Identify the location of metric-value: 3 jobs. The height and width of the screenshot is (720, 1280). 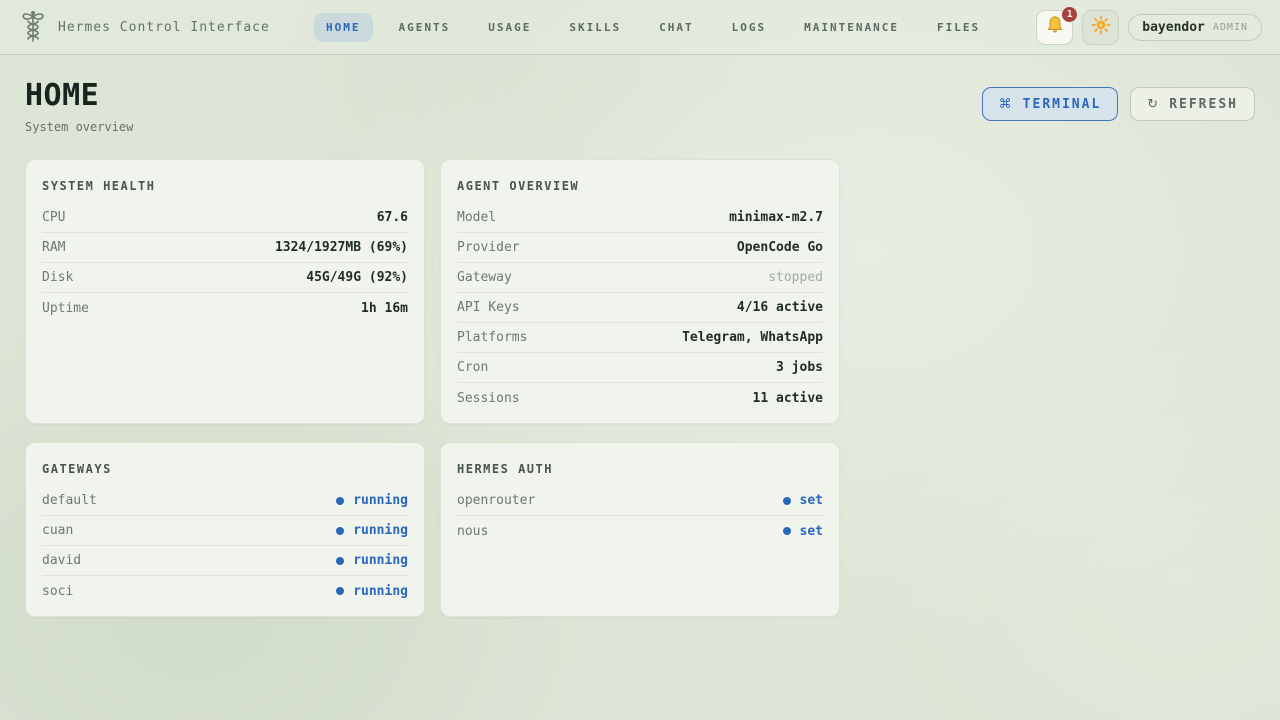
(799, 367).